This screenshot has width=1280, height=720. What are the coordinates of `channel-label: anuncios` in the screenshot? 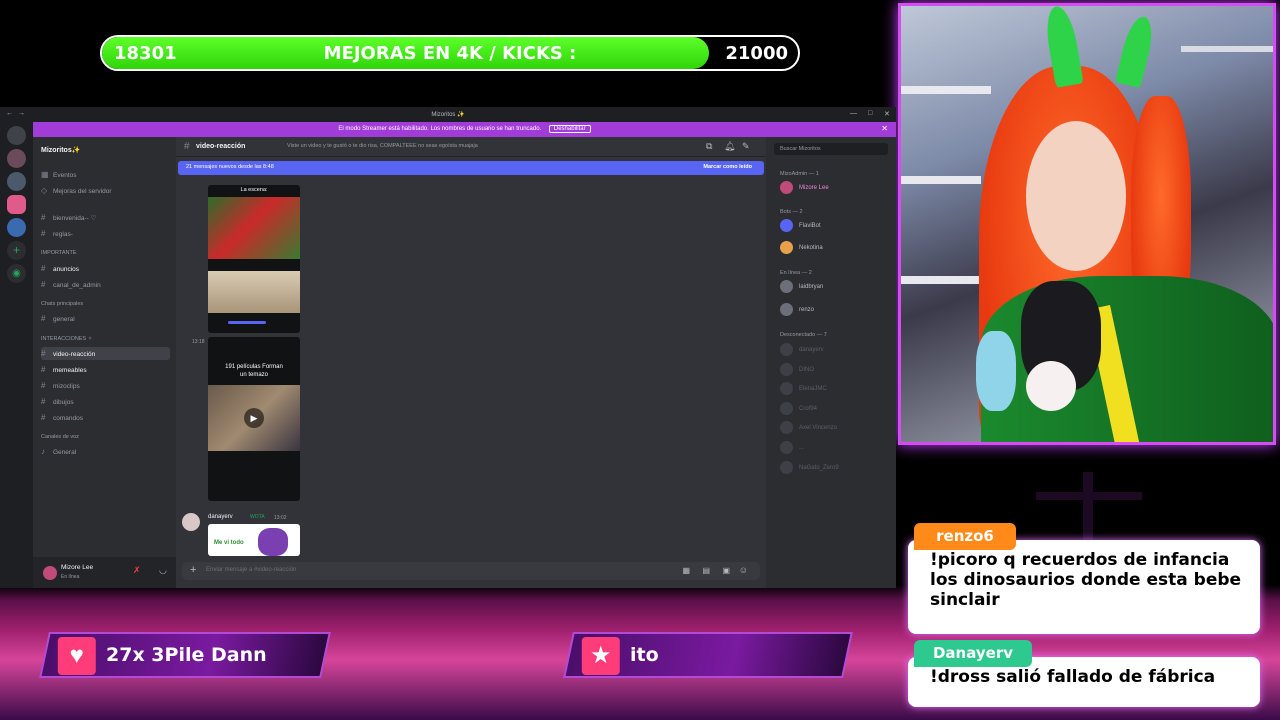 It's located at (66, 269).